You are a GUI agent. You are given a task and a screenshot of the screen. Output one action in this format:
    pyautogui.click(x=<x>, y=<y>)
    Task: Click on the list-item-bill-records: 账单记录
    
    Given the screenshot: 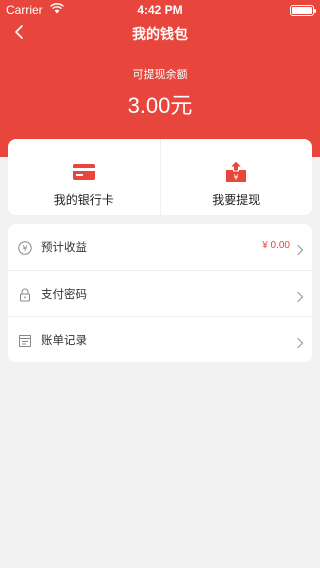 What is the action you would take?
    pyautogui.click(x=160, y=339)
    